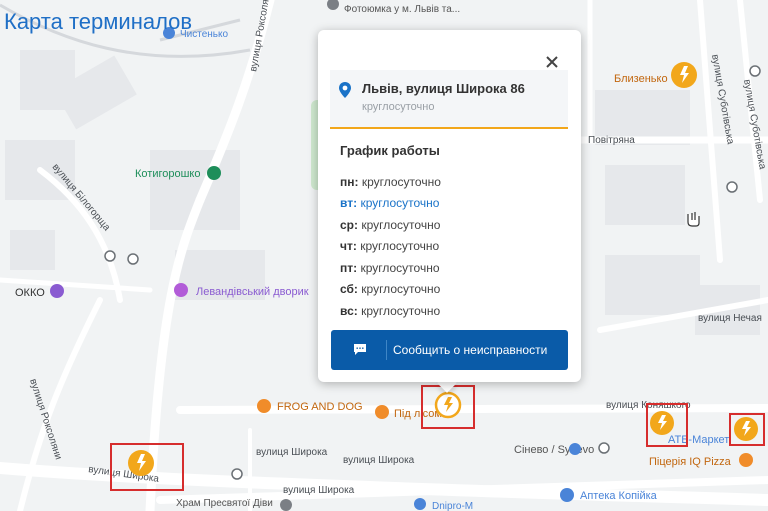  I want to click on hand-cursor-icon, so click(693, 219).